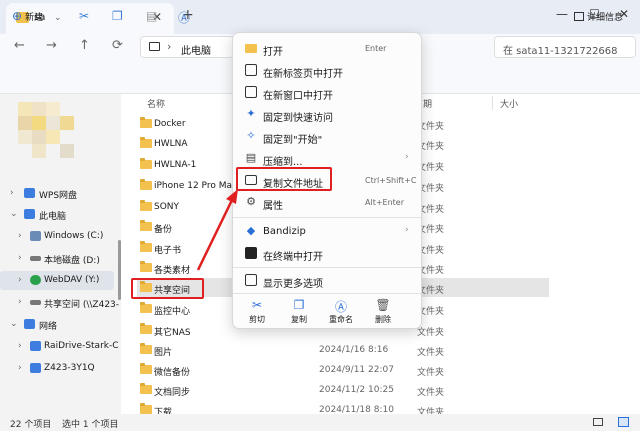 The height and width of the screenshot is (431, 640). I want to click on nav-item-wps: › WPS网盘, so click(57, 193).